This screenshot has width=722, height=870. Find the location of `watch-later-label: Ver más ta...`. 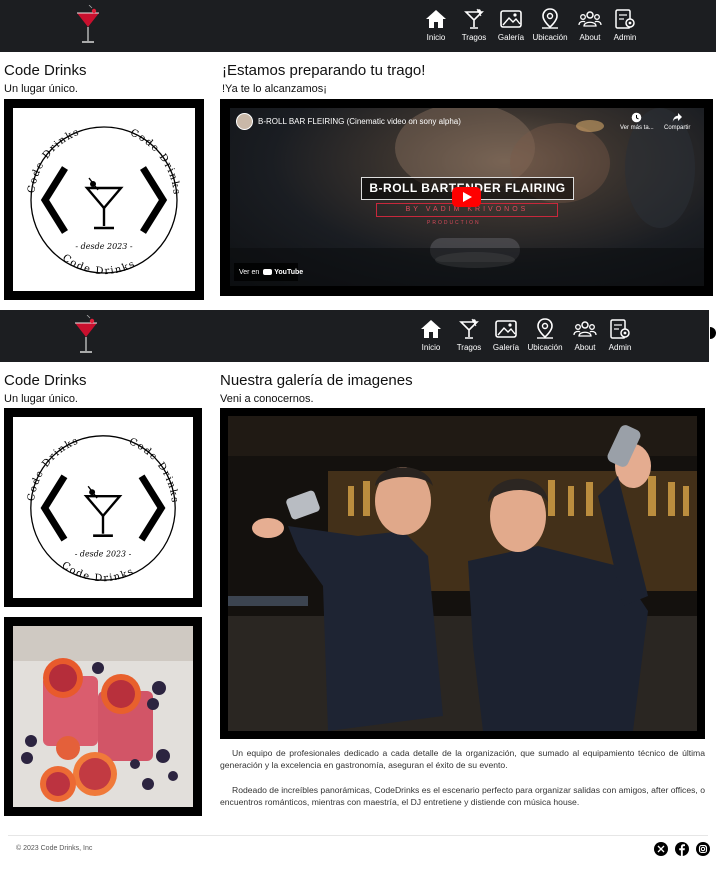

watch-later-label: Ver más ta... is located at coordinates (637, 128).